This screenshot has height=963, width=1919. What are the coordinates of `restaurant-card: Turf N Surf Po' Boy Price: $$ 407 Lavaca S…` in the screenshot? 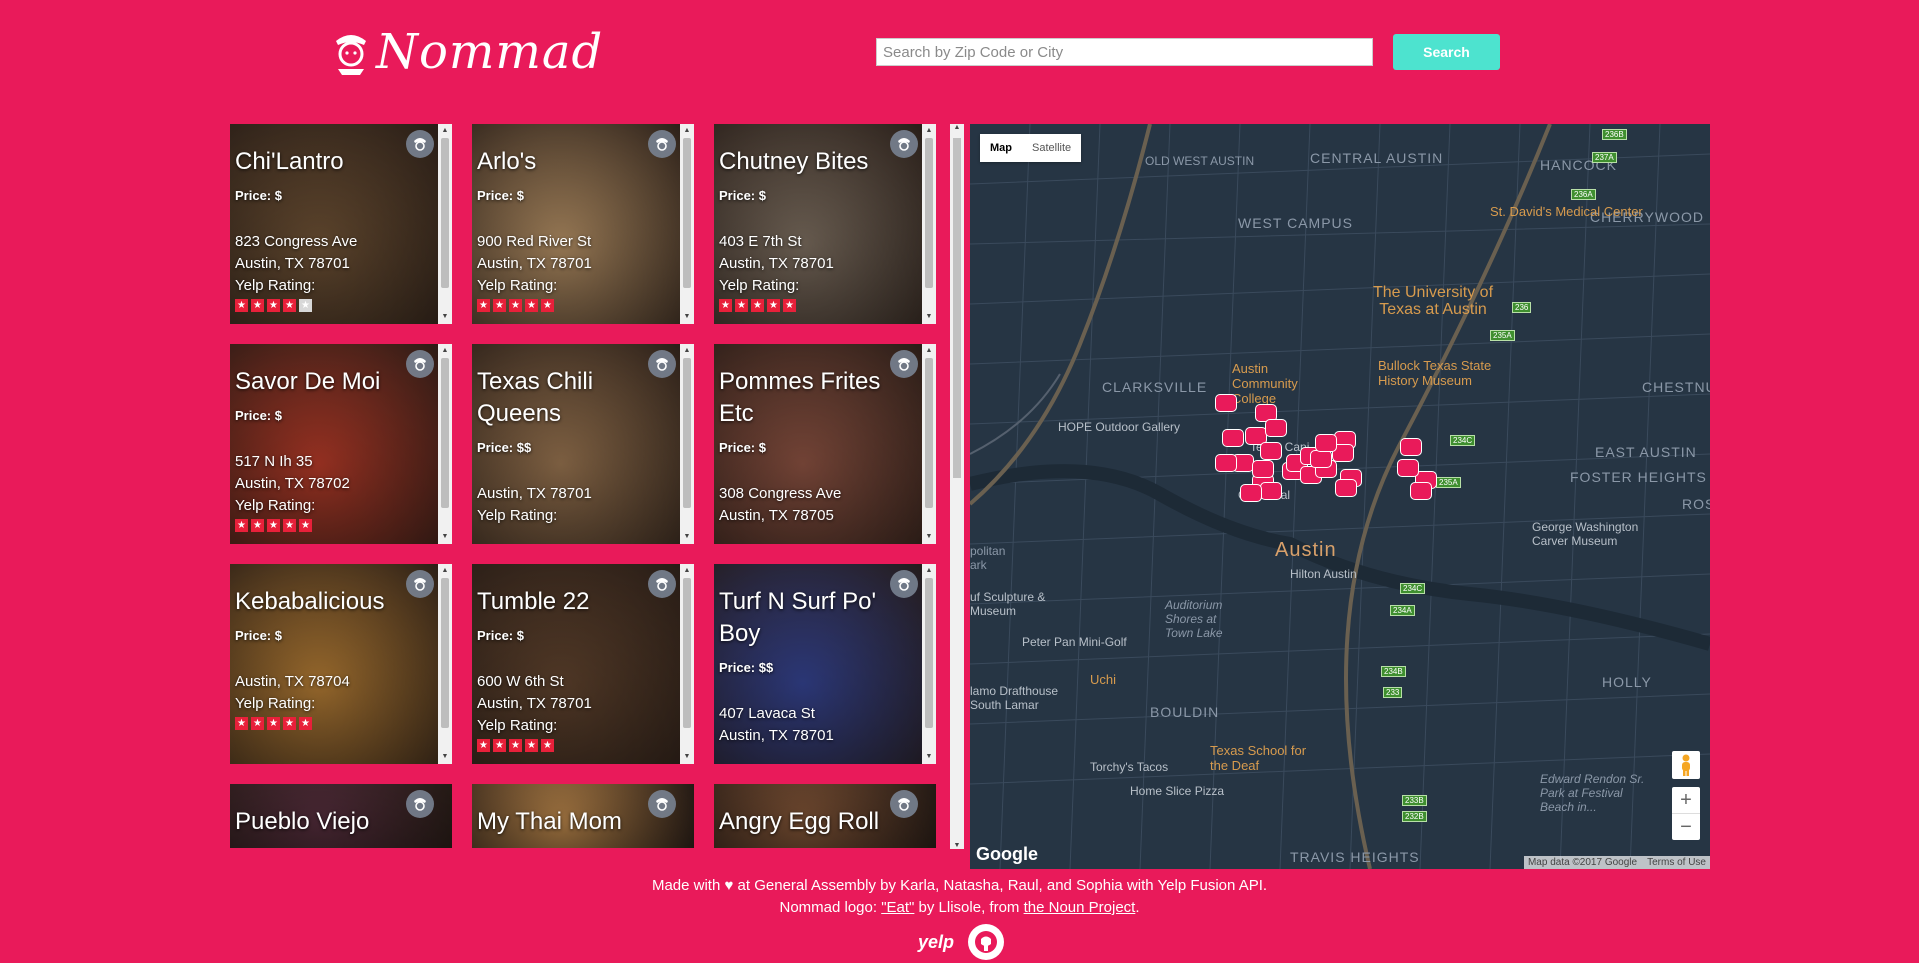 It's located at (825, 664).